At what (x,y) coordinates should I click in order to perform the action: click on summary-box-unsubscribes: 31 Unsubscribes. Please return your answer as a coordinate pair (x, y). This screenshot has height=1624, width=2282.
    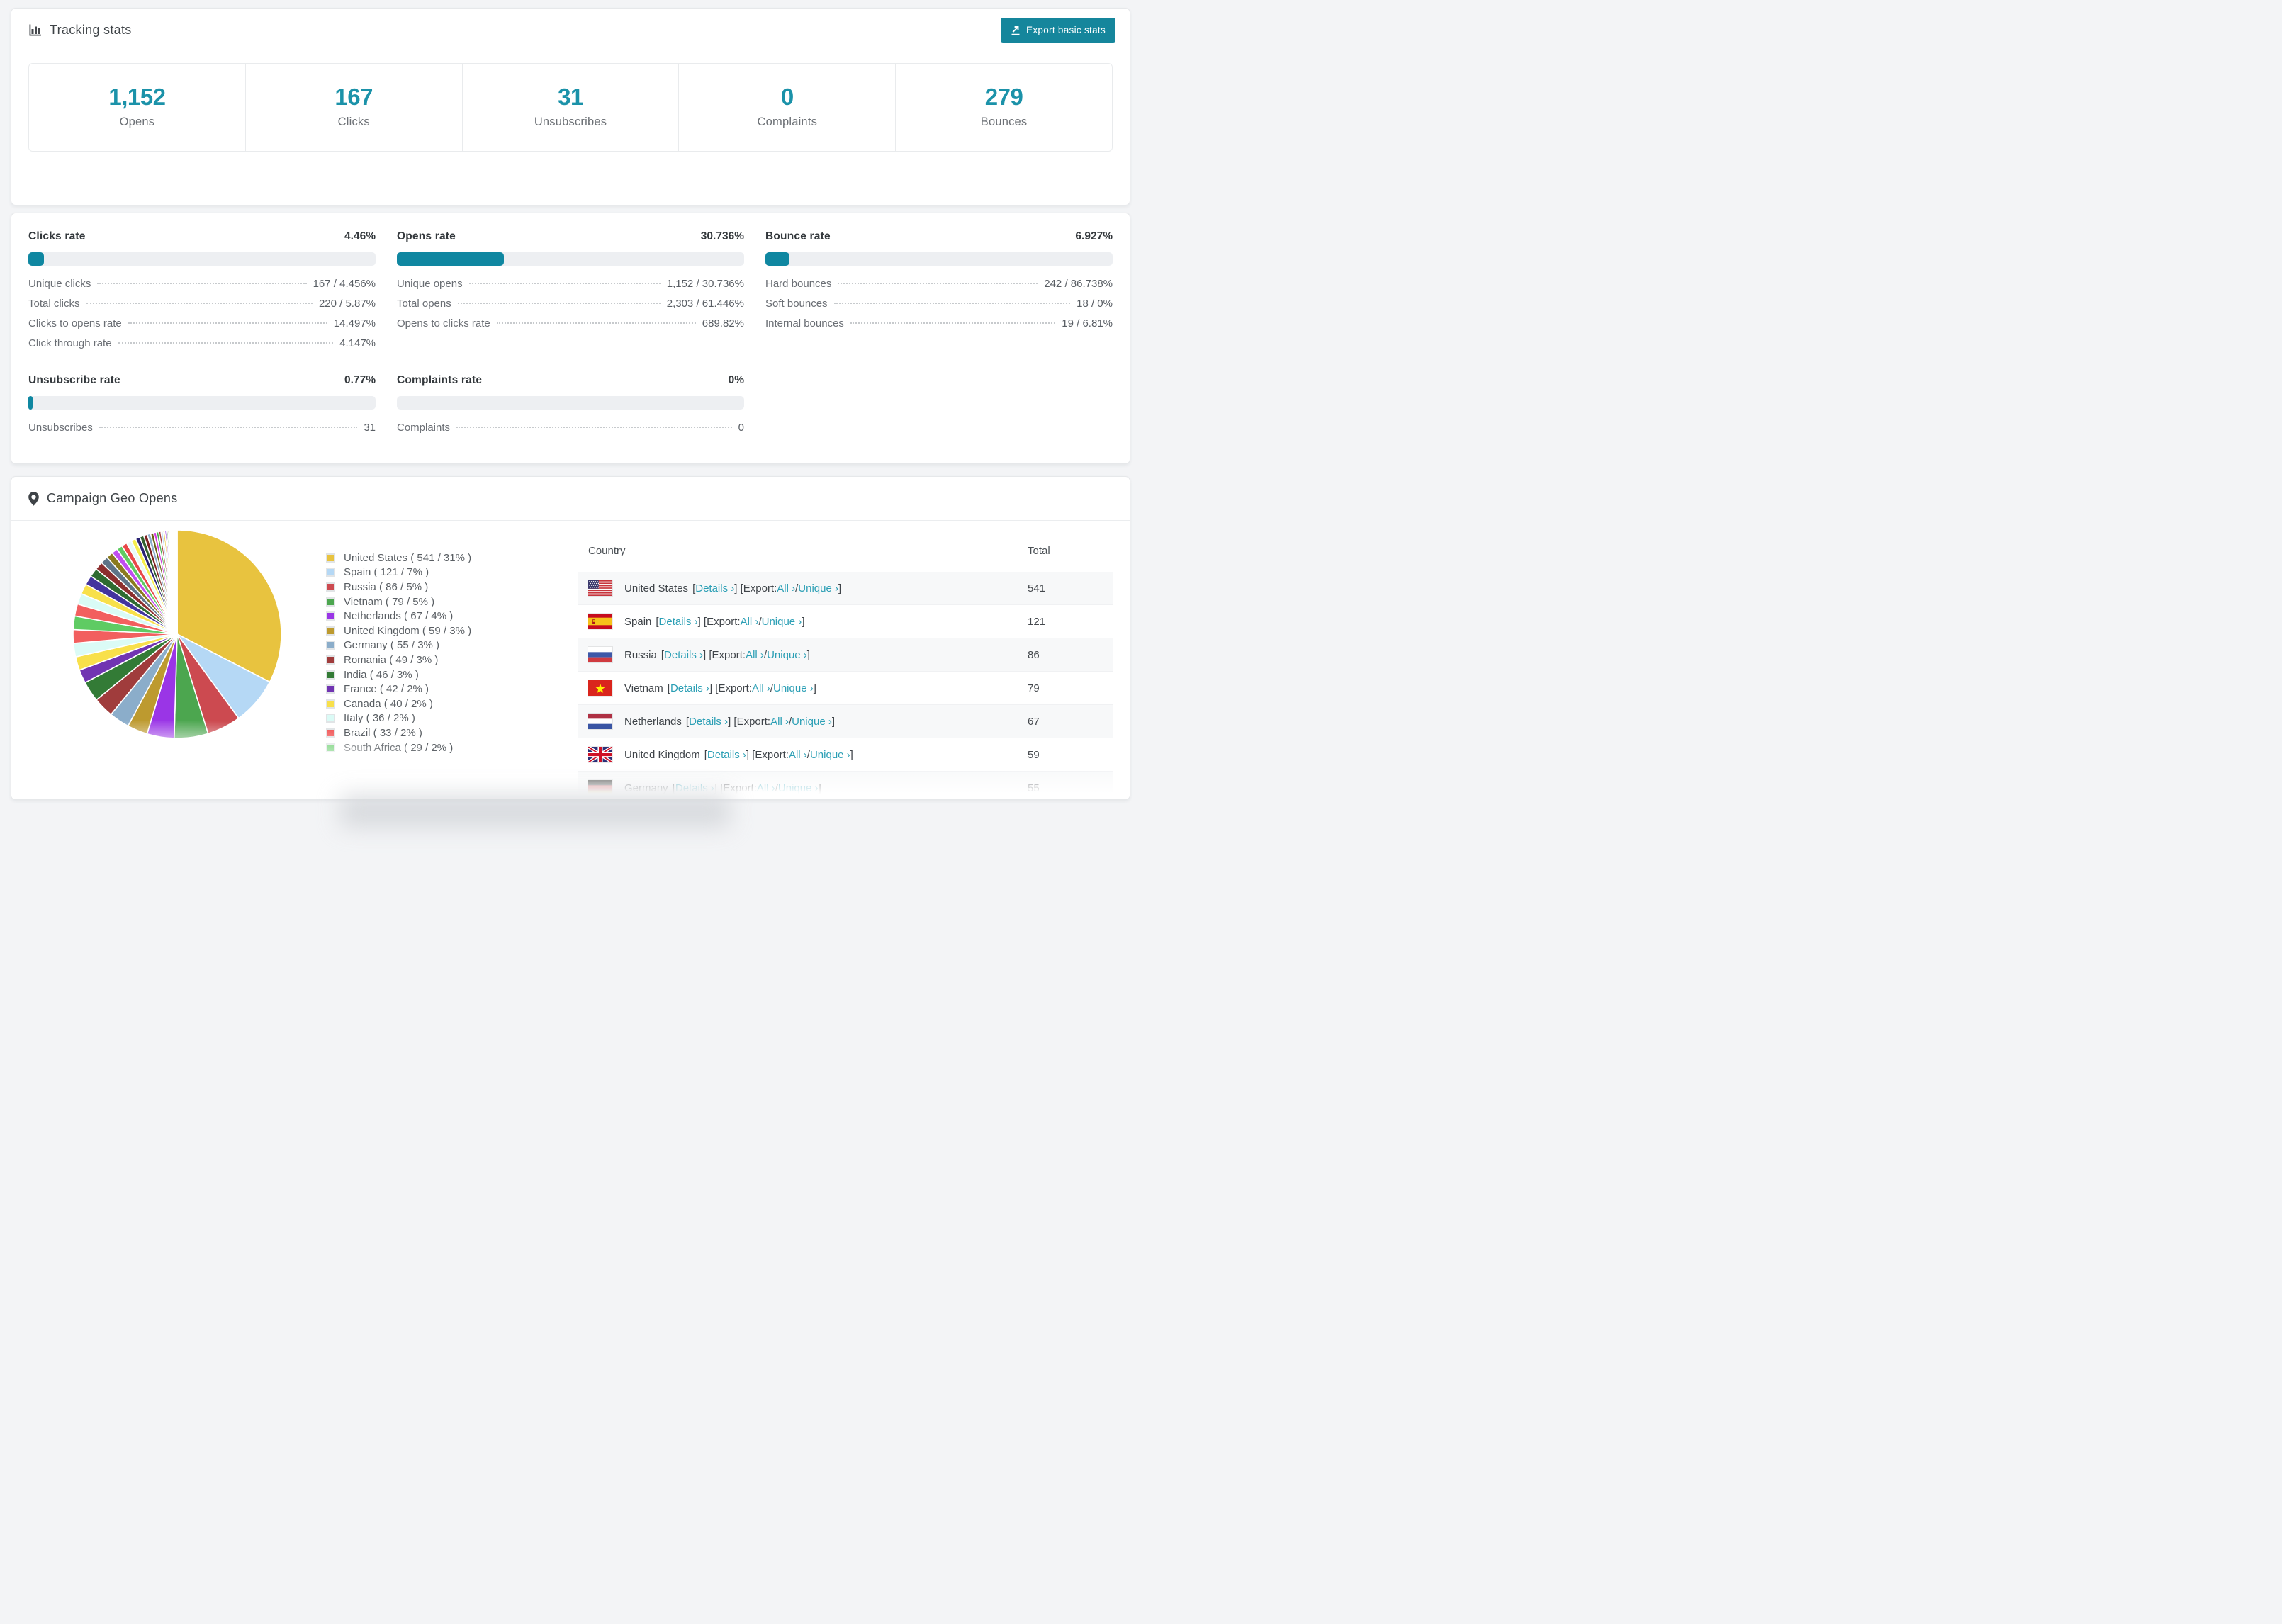
    Looking at the image, I should click on (571, 108).